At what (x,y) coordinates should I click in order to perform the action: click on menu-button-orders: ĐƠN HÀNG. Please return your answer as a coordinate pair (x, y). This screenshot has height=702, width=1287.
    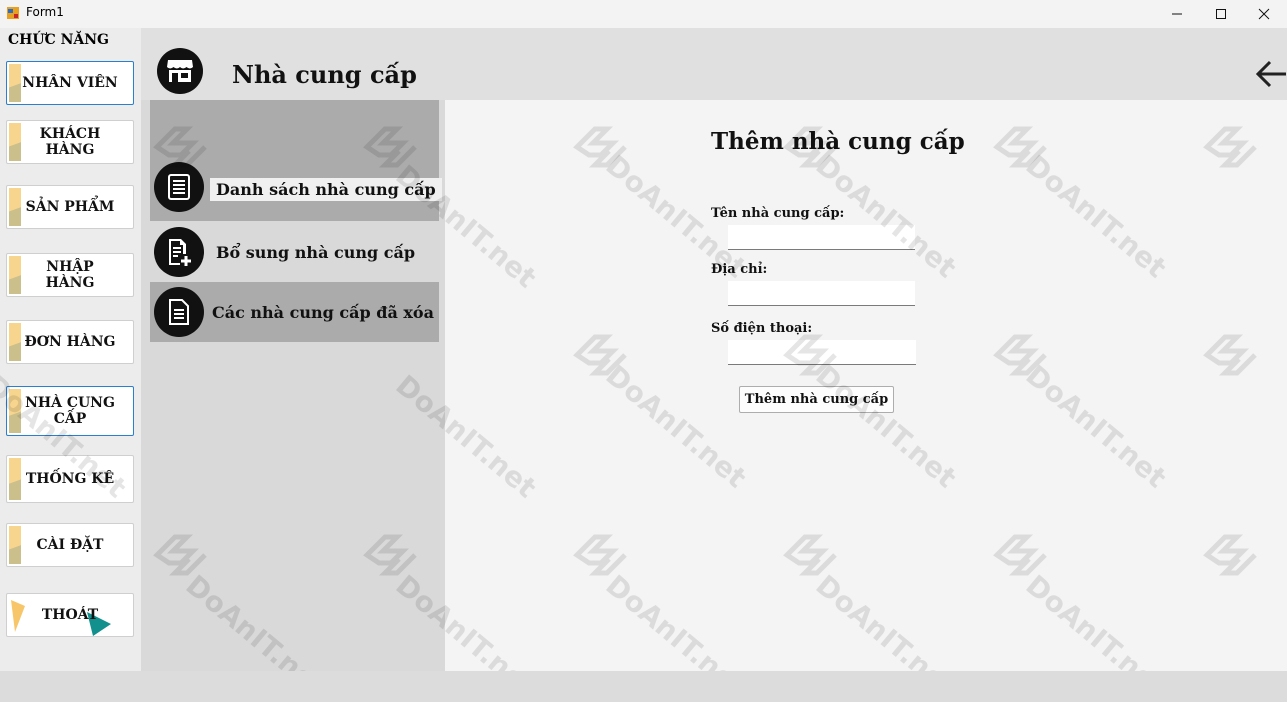
    Looking at the image, I should click on (70, 342).